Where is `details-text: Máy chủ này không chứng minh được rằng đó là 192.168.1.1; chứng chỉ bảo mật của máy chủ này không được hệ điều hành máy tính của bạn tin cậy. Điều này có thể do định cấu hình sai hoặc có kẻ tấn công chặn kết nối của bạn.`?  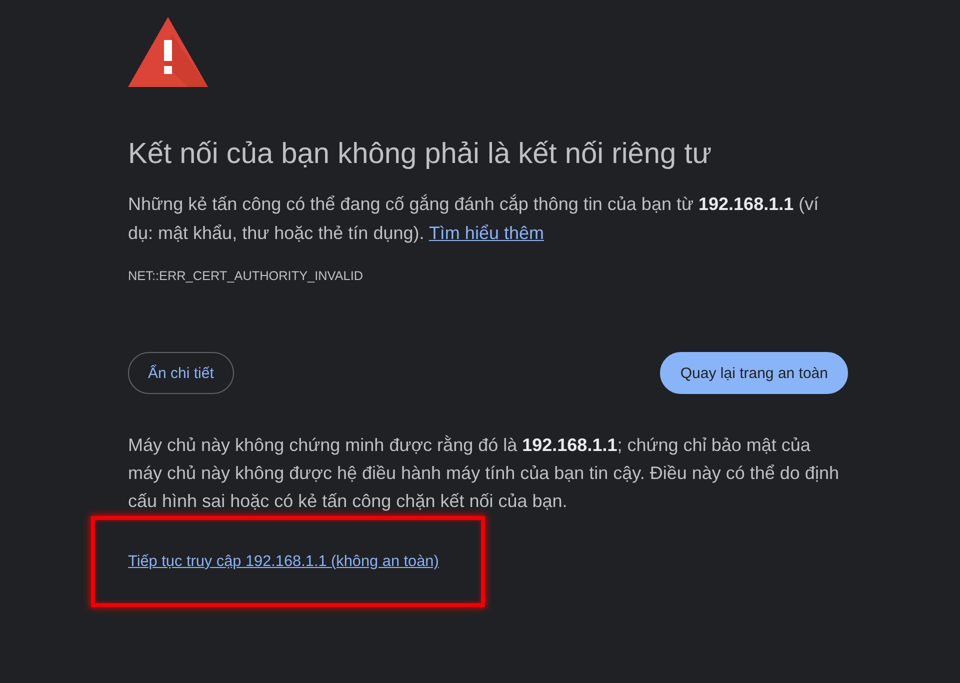 details-text: Máy chủ này không chứng minh được rằng đó là 192.168.1.1; chứng chỉ bảo mật của máy chủ này không được hệ điều hành máy tính của bạn tin cậy. Điều này có thể do định cấu hình sai hoặc có kẻ tấn công chặn kết nối của bạn. is located at coordinates (484, 473).